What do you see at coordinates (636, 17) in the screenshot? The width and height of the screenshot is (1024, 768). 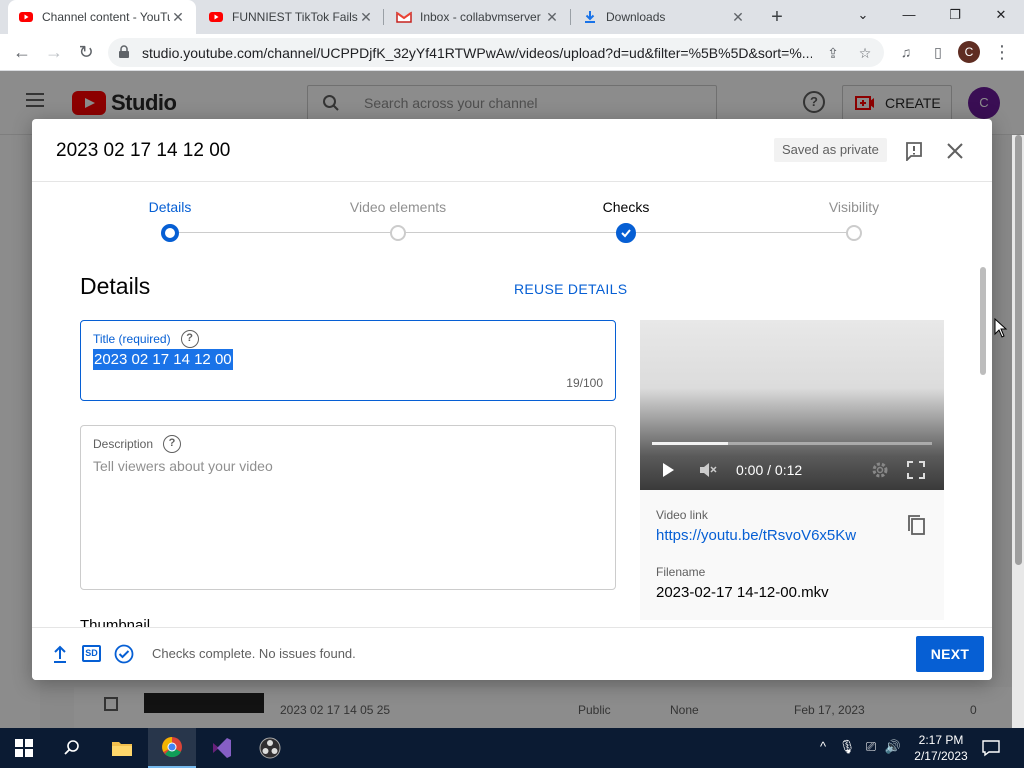 I see `tab-title: Downloads` at bounding box center [636, 17].